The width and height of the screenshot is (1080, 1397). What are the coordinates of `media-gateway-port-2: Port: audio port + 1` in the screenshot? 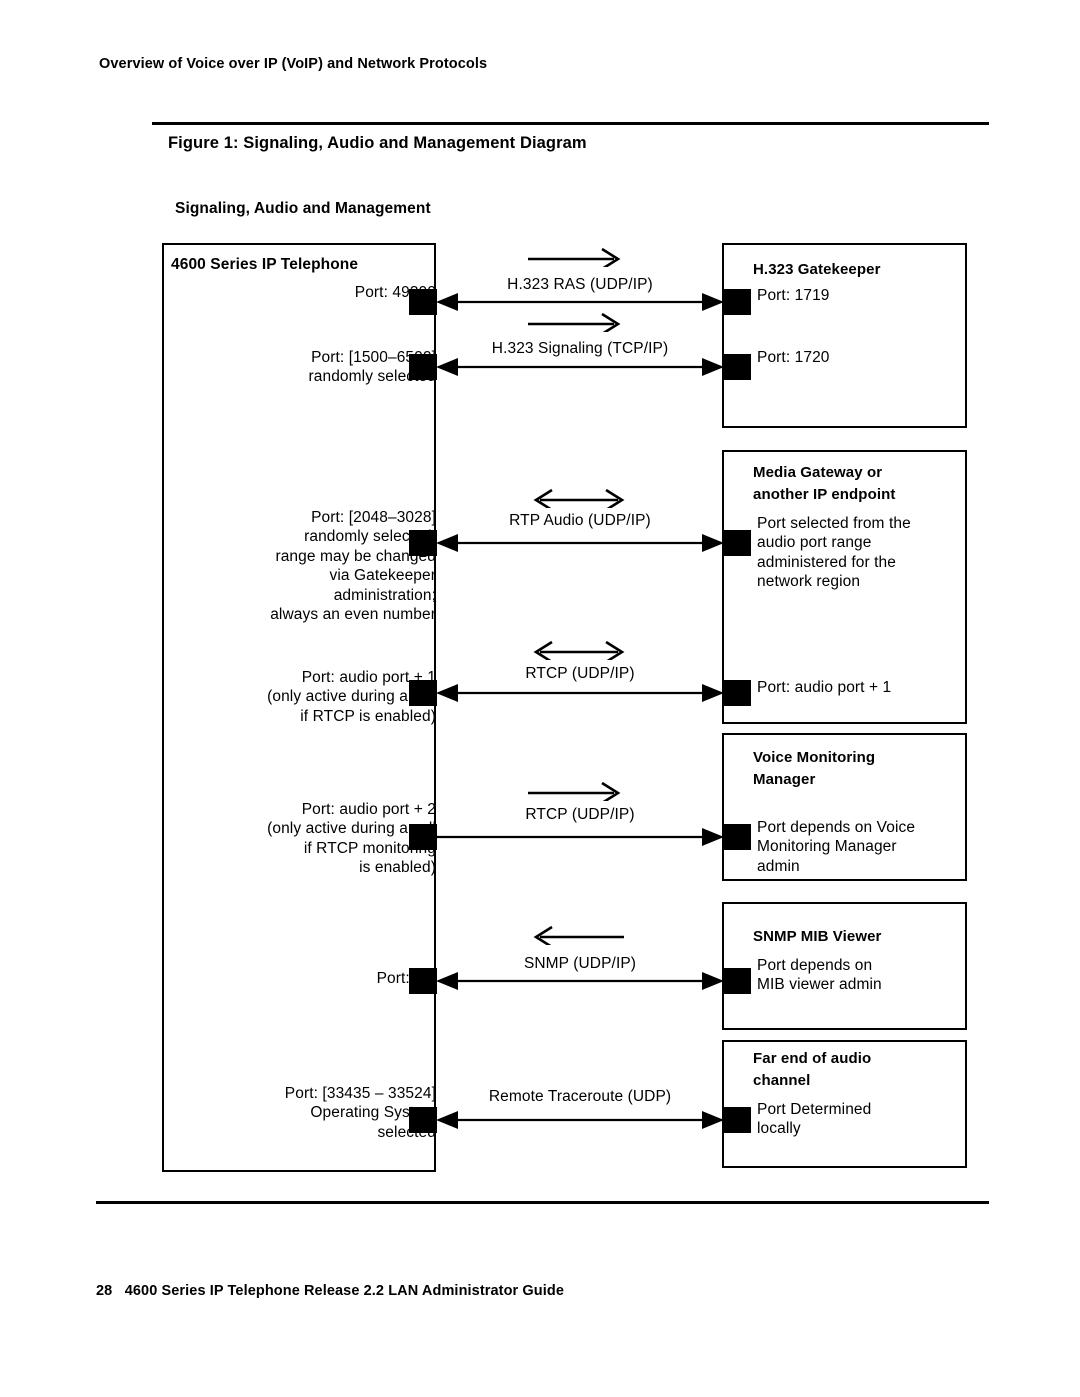 It's located at (824, 687).